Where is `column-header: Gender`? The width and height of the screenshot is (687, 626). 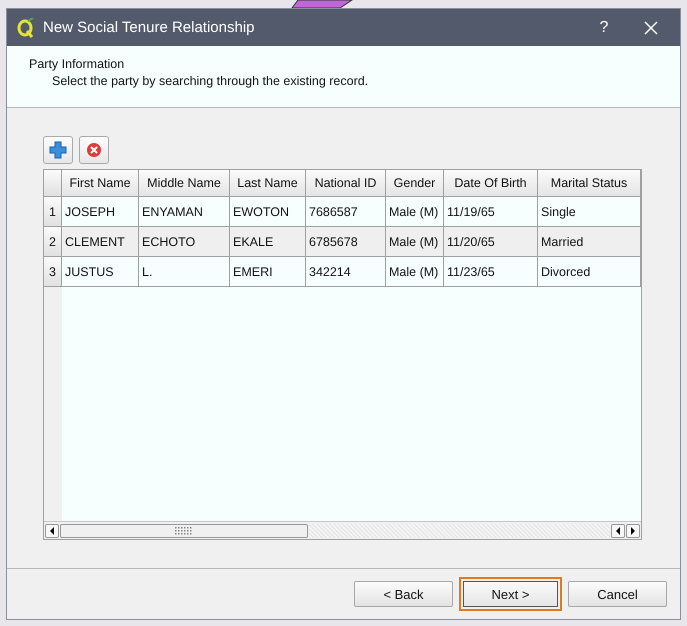
column-header: Gender is located at coordinates (415, 183).